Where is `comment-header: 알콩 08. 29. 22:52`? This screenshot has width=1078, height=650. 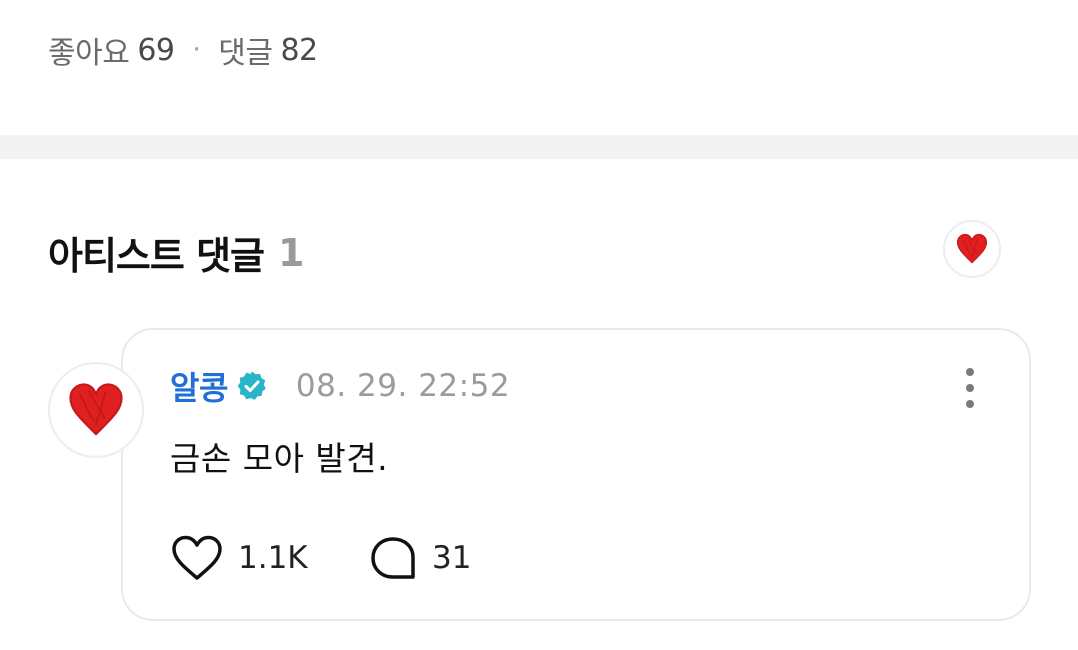
comment-header: 알콩 08. 29. 22:52 is located at coordinates (340, 386).